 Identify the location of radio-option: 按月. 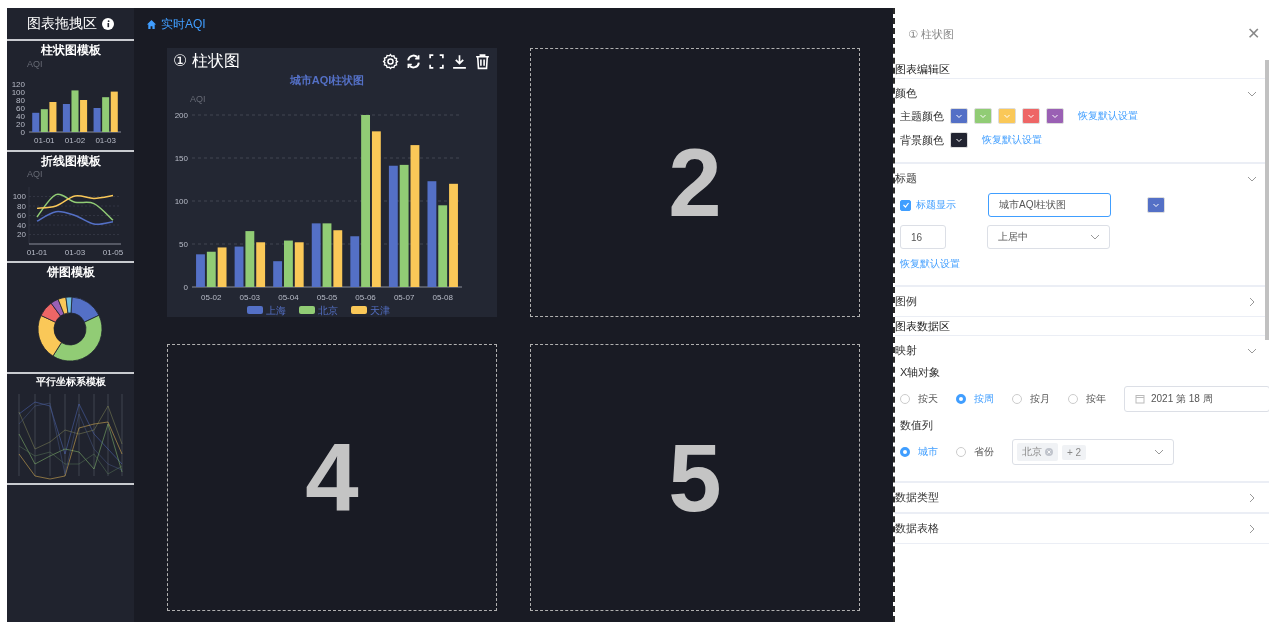
(1031, 399).